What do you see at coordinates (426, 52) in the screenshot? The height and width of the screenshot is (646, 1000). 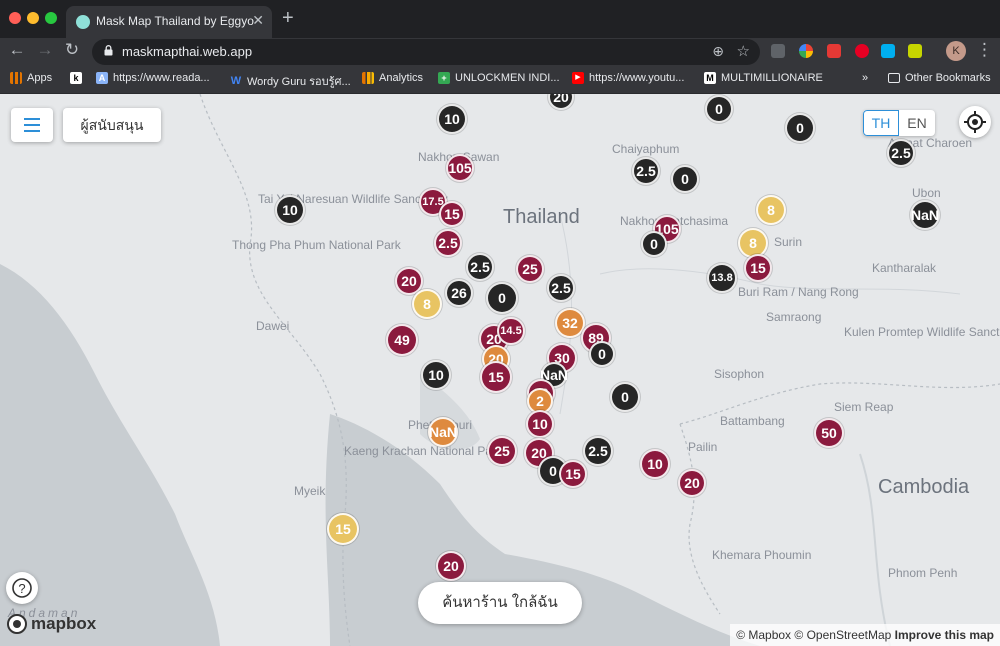 I see `address-bar: maskmapthai.web.app ⊕ ☆` at bounding box center [426, 52].